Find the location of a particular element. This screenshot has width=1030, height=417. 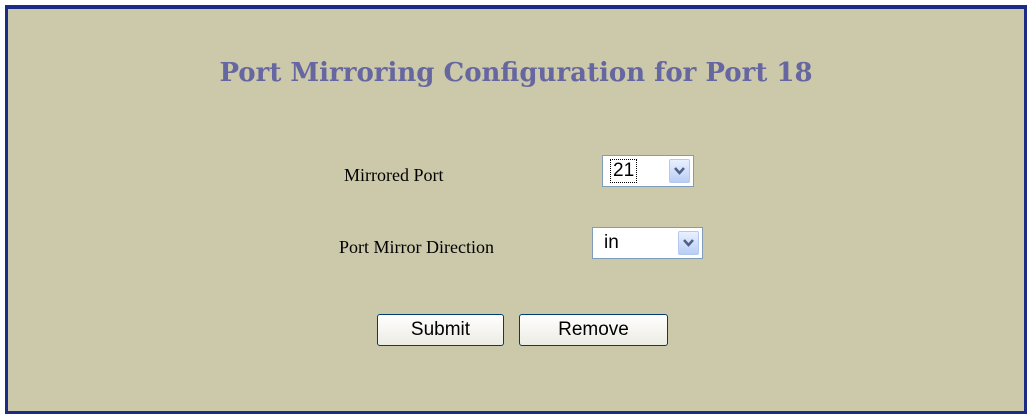

mirrored-port-select: 21 is located at coordinates (648, 171).